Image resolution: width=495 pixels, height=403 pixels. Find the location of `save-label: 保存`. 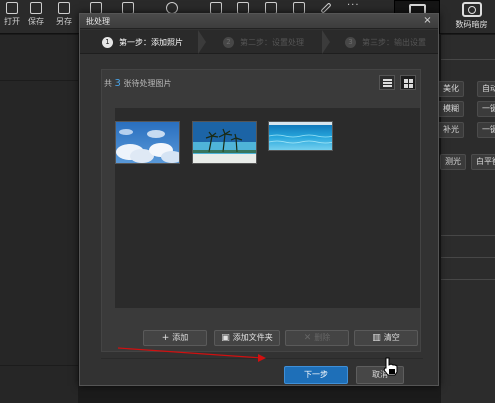

save-label: 保存 is located at coordinates (36, 21).